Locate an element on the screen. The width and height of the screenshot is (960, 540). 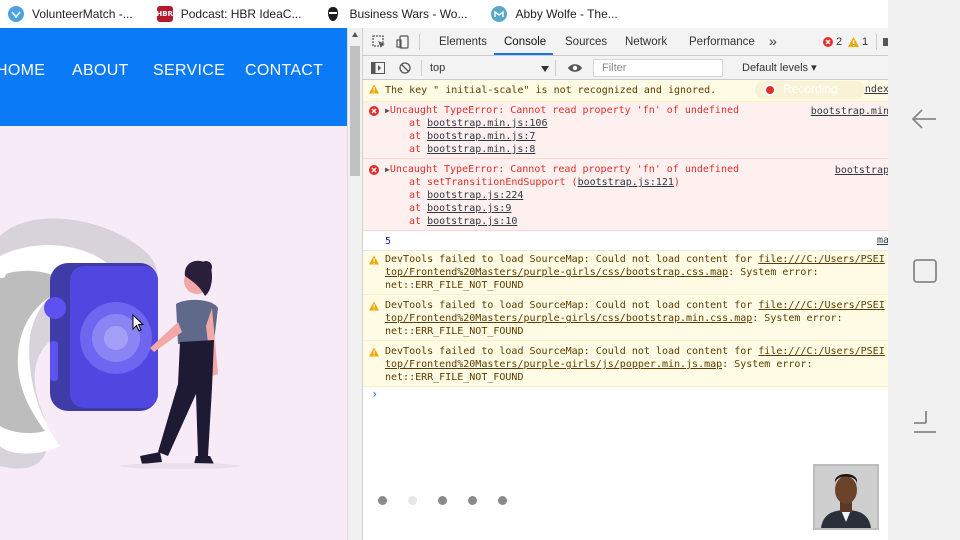
stack-suffix: ) is located at coordinates (676, 182).